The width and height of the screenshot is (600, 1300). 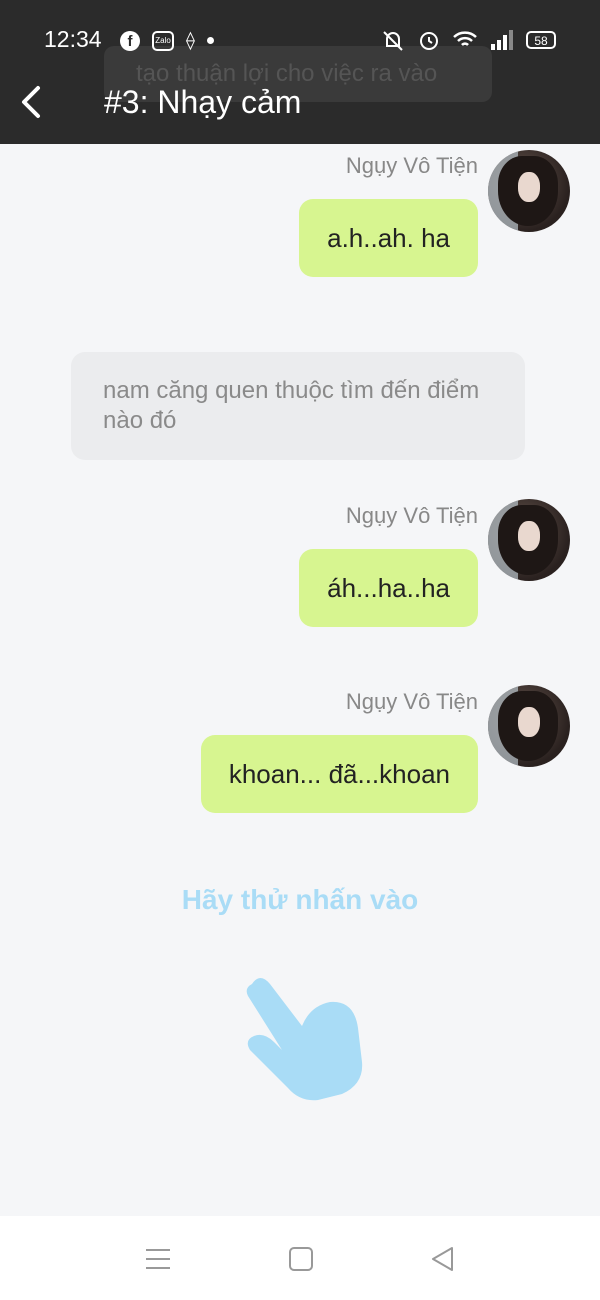 I want to click on back-triangle-icon, so click(x=443, y=1259).